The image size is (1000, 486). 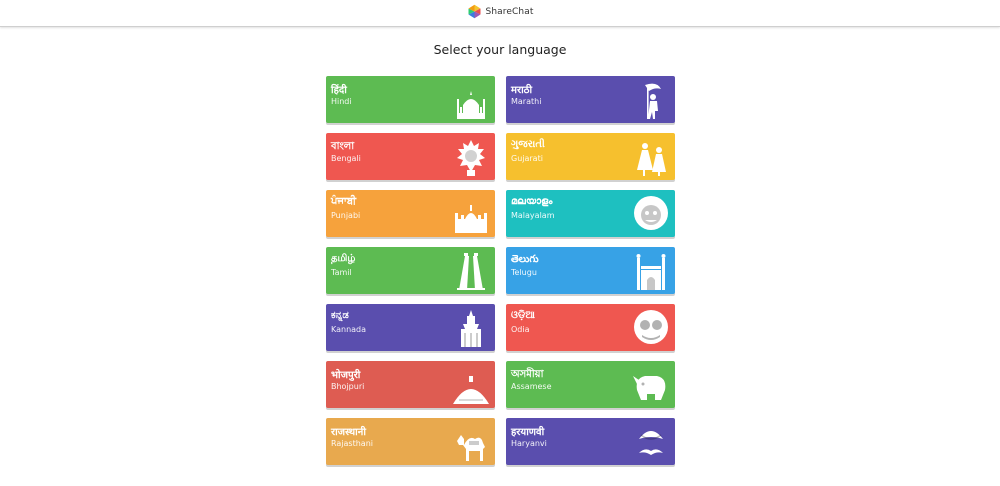 What do you see at coordinates (651, 443) in the screenshot?
I see `turban-mustache-icon` at bounding box center [651, 443].